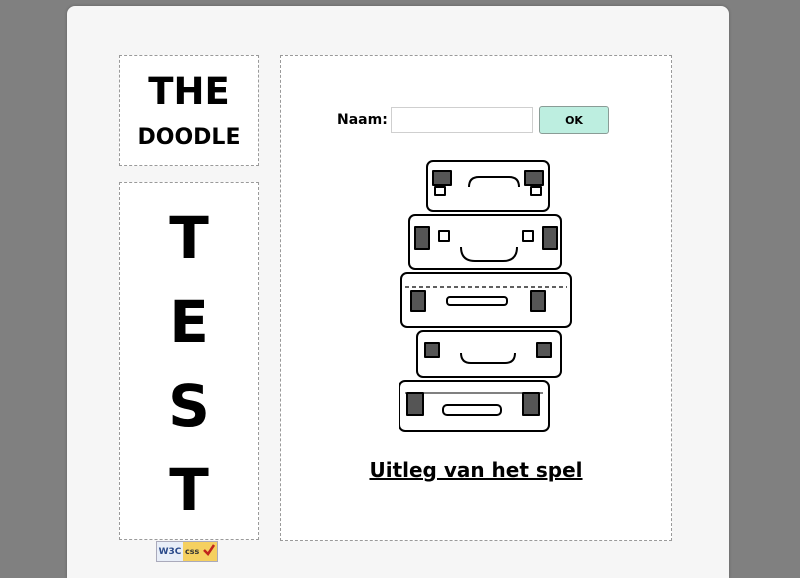 The image size is (800, 578). Describe the element at coordinates (362, 120) in the screenshot. I see `name-label: Naam:` at that location.